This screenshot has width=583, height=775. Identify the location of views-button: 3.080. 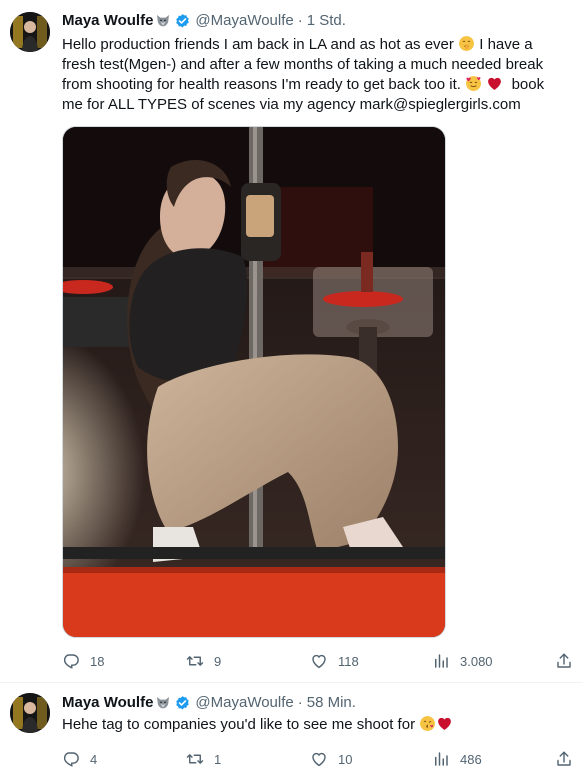
(462, 661).